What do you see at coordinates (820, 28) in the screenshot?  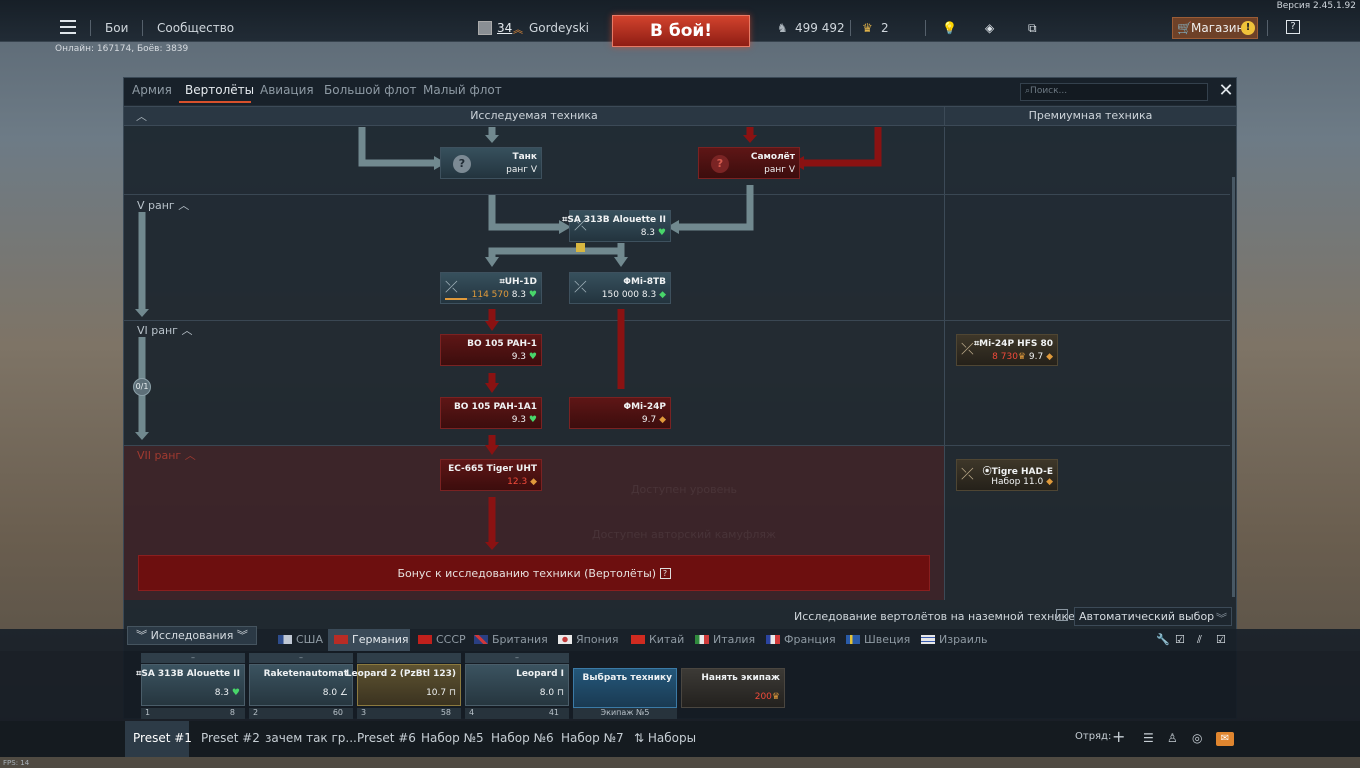 I see `silver-balance: 499 492` at bounding box center [820, 28].